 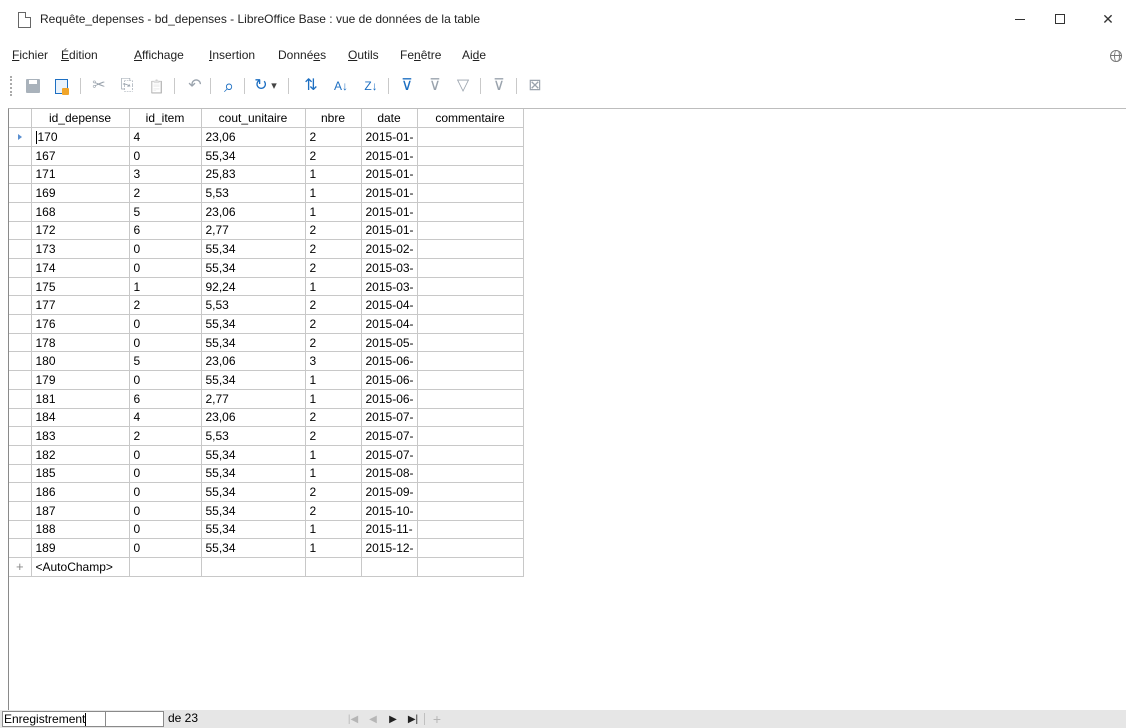 What do you see at coordinates (274, 86) in the screenshot?
I see `refresh-dropdown-button: ▾` at bounding box center [274, 86].